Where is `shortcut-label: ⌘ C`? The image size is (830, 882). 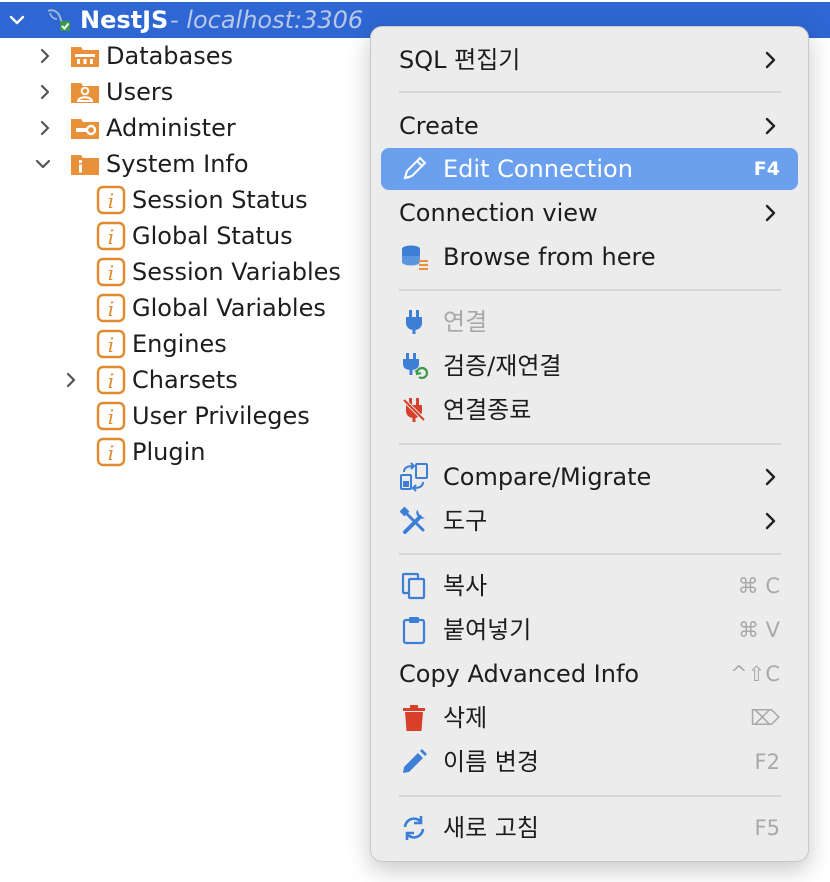 shortcut-label: ⌘ C is located at coordinates (758, 586).